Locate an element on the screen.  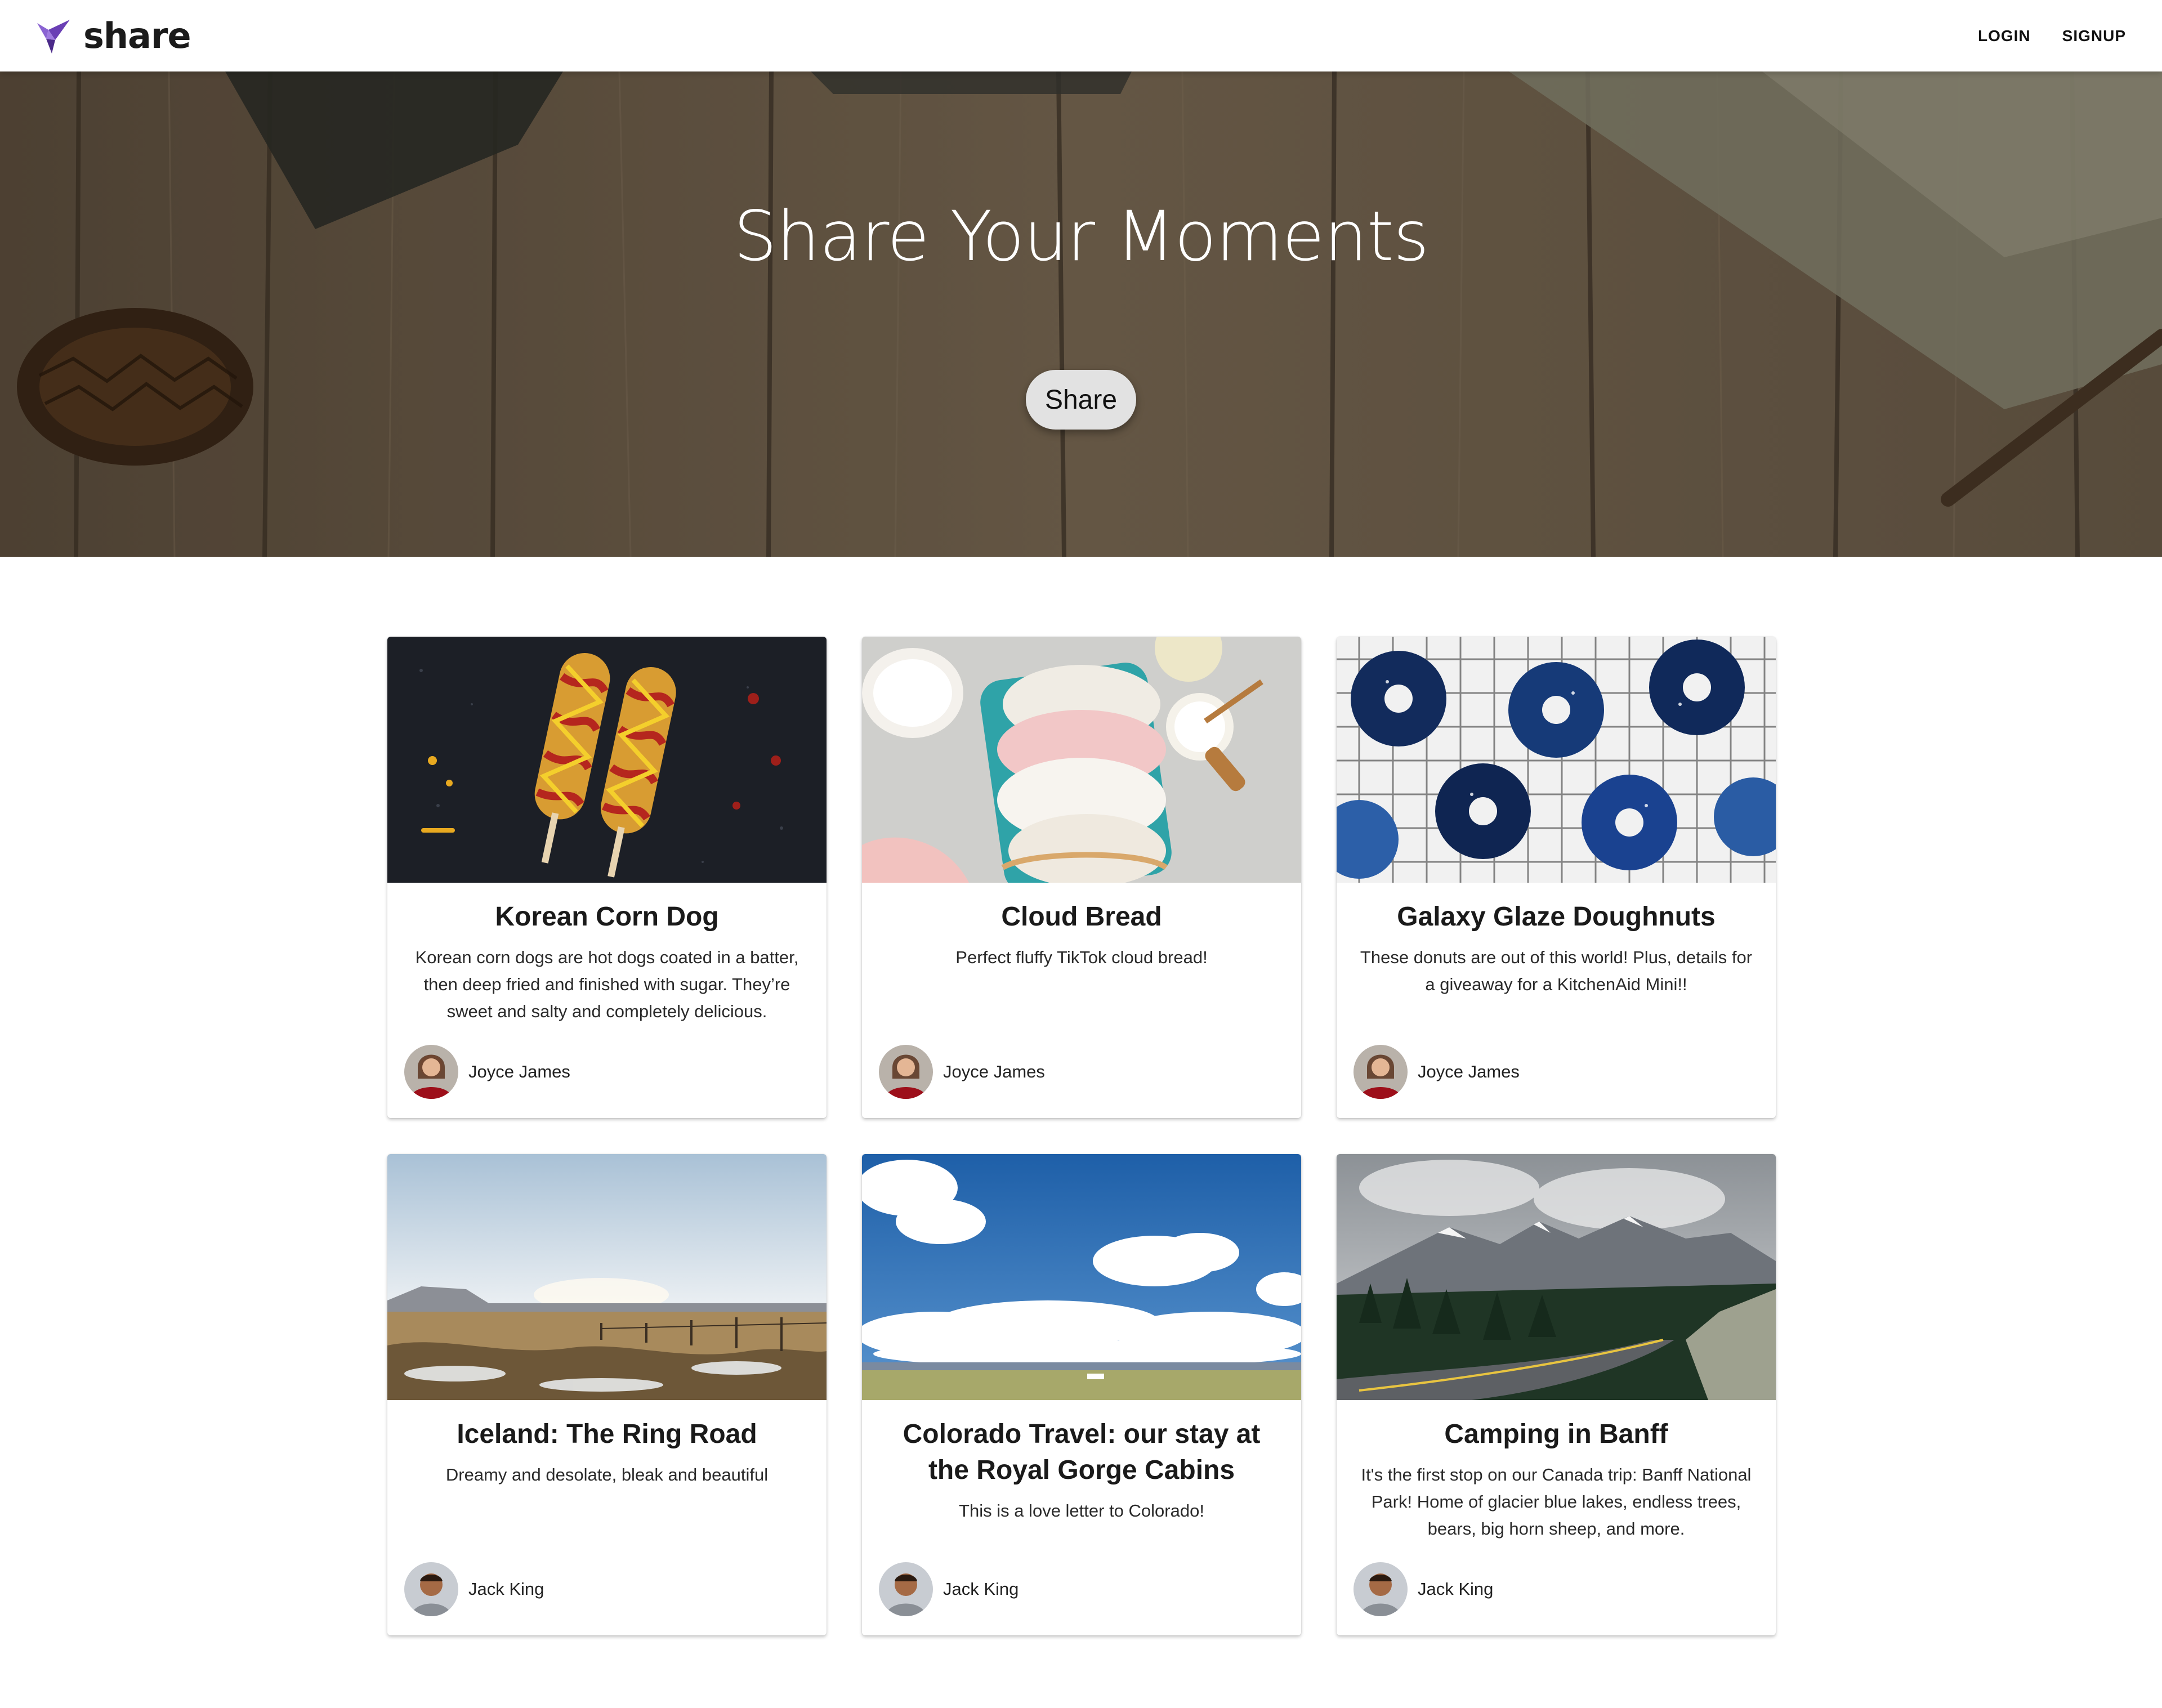
login-link: LOGIN is located at coordinates (2004, 36).